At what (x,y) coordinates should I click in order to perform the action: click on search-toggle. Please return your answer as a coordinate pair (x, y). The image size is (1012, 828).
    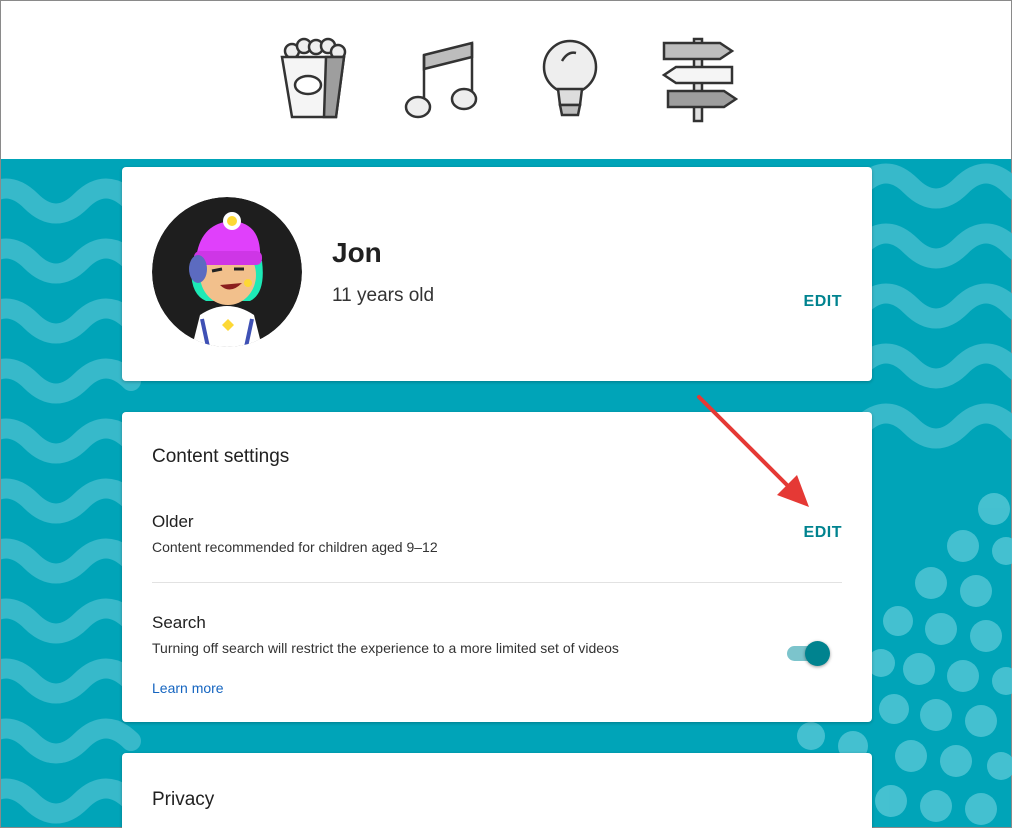
    Looking at the image, I should click on (808, 653).